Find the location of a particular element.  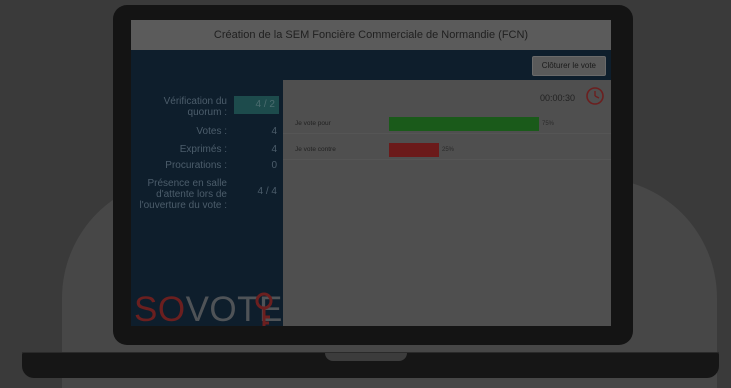

quorum-label: Vérification du quorum : is located at coordinates (195, 107).